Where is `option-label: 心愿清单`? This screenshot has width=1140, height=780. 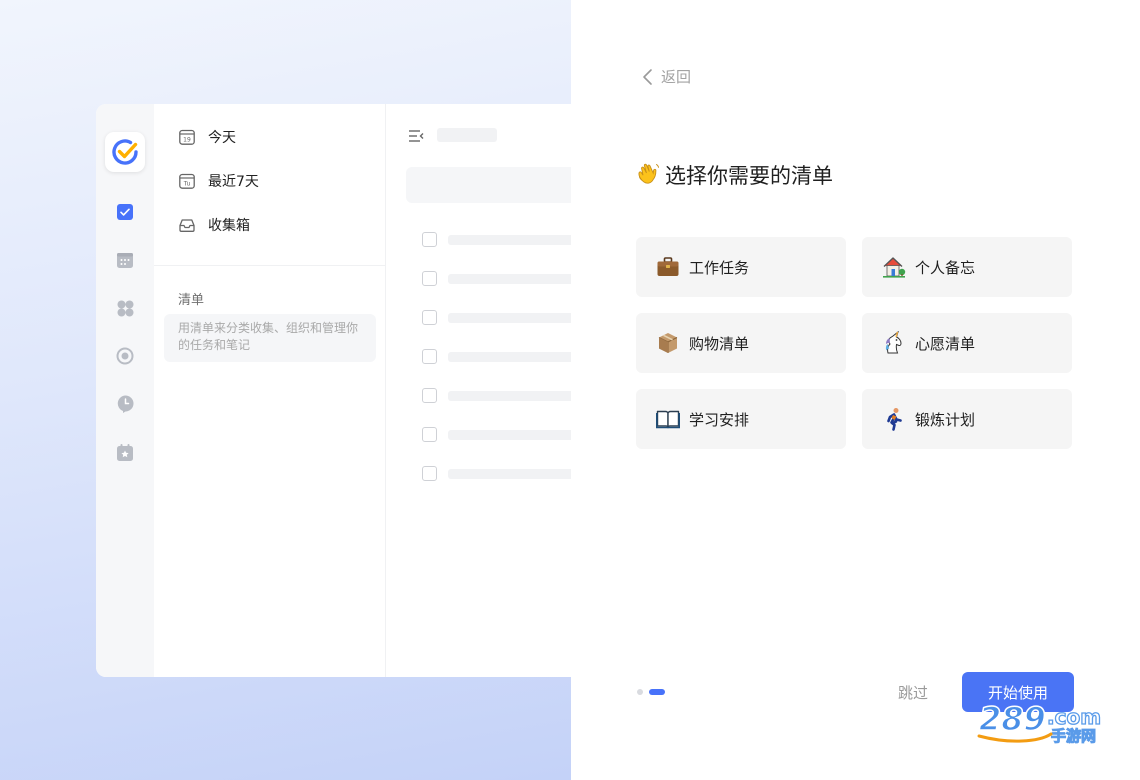 option-label: 心愿清单 is located at coordinates (945, 343).